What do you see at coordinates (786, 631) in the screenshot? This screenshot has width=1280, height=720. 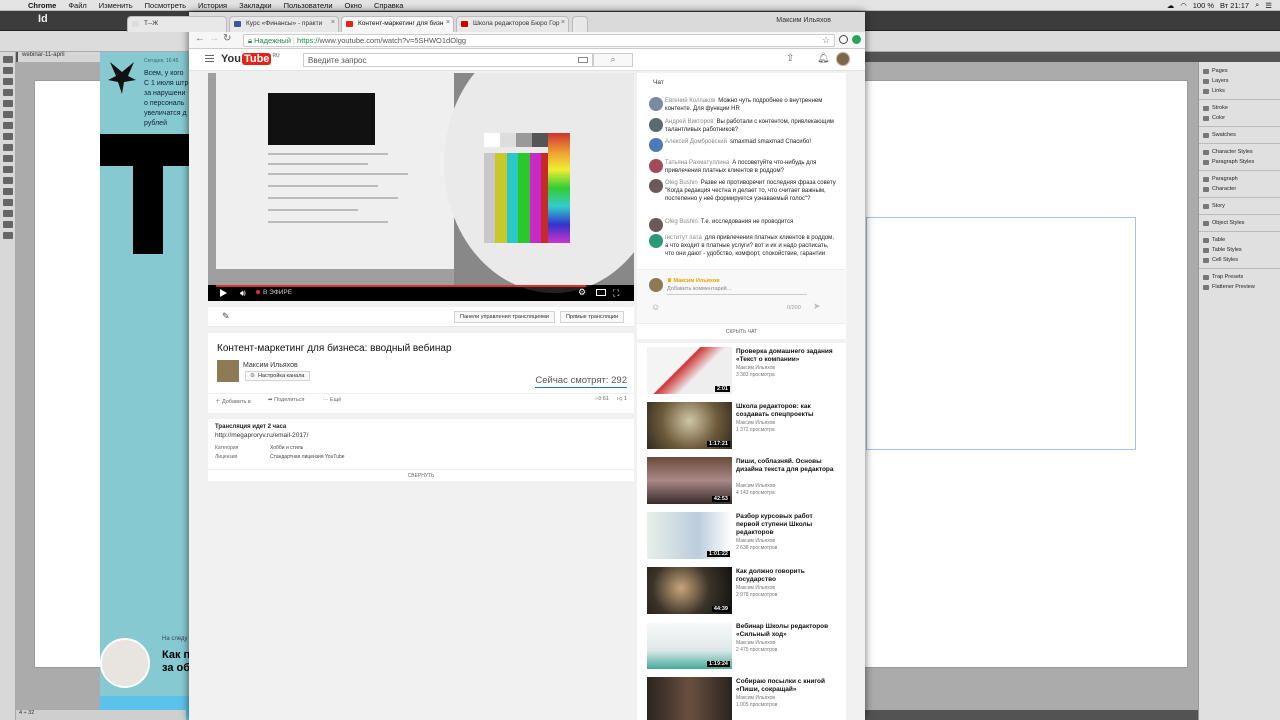 I see `related-title: Вебинар Школы редакторов «Сильный ход»` at bounding box center [786, 631].